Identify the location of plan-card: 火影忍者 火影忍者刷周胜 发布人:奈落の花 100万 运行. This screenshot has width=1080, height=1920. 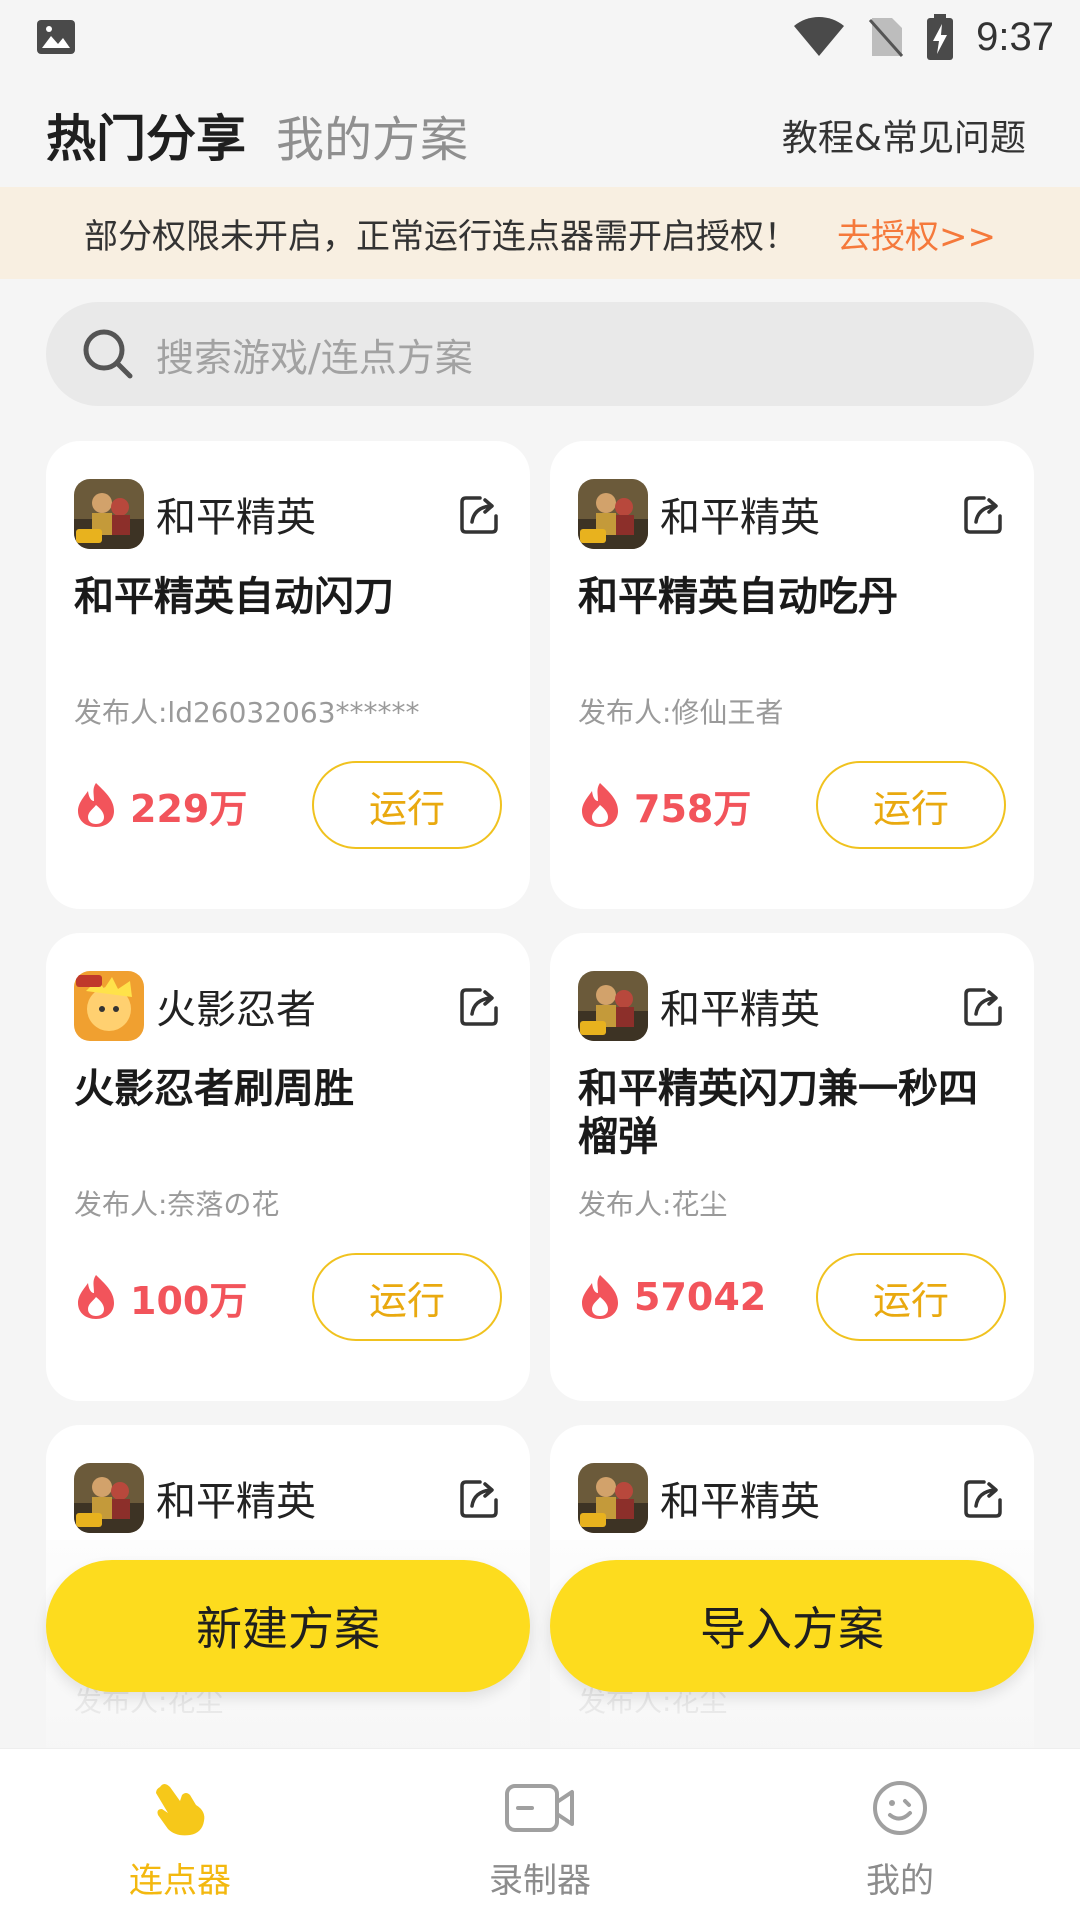
(288, 1167).